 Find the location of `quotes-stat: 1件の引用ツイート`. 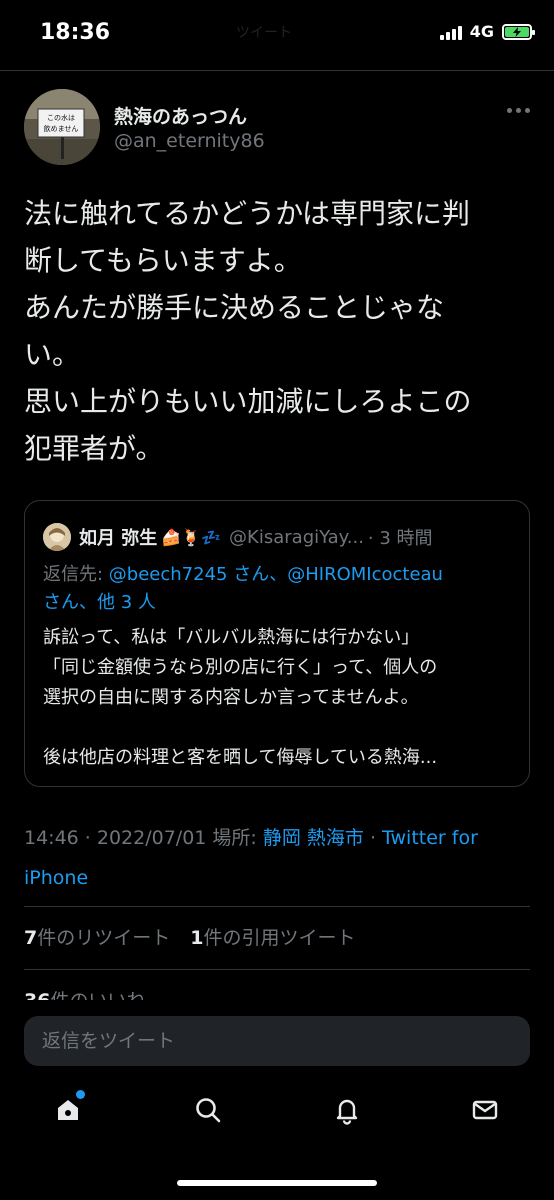

quotes-stat: 1件の引用ツイート is located at coordinates (272, 938).